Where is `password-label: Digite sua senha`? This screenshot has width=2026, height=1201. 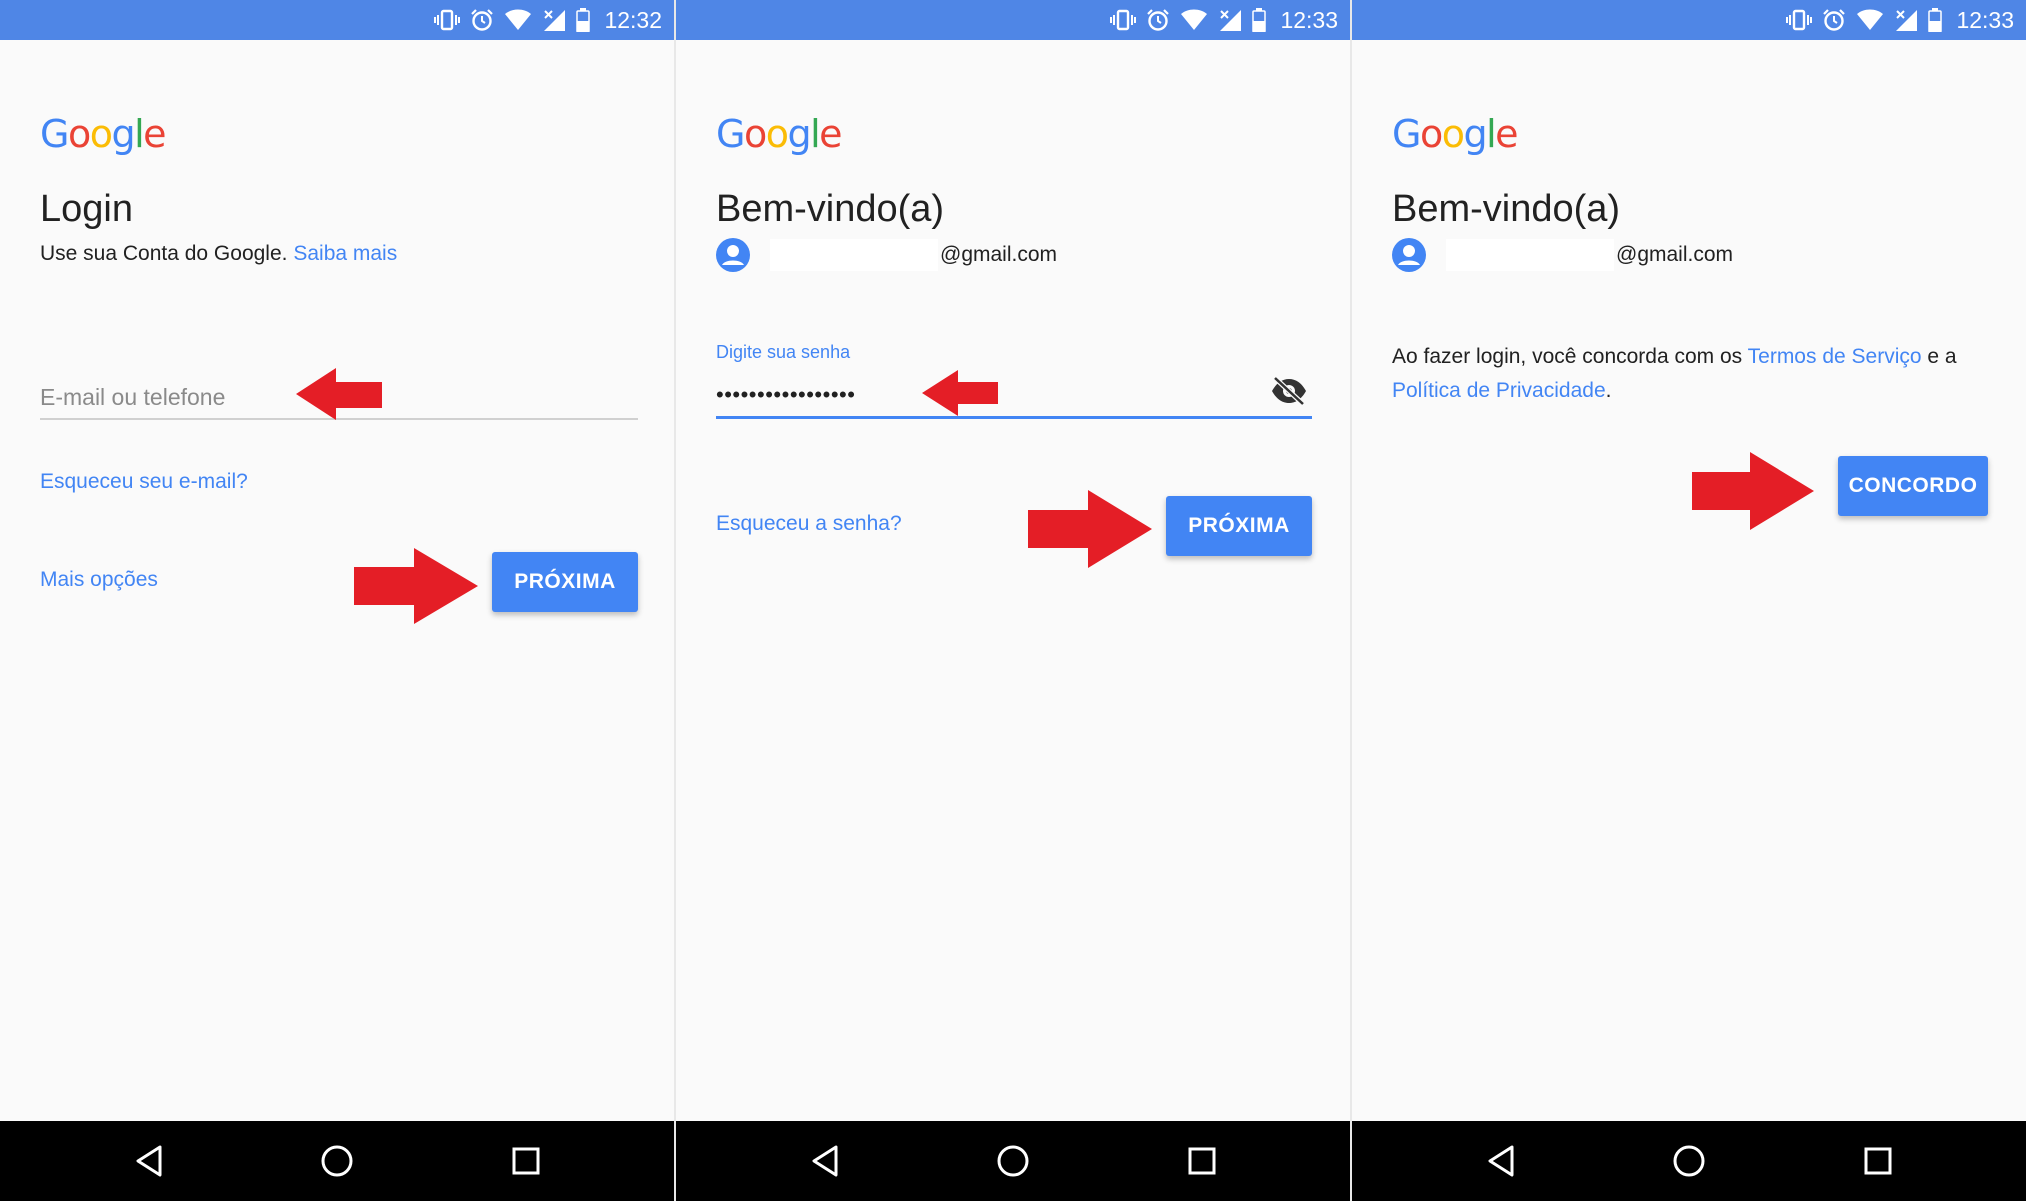 password-label: Digite sua senha is located at coordinates (783, 352).